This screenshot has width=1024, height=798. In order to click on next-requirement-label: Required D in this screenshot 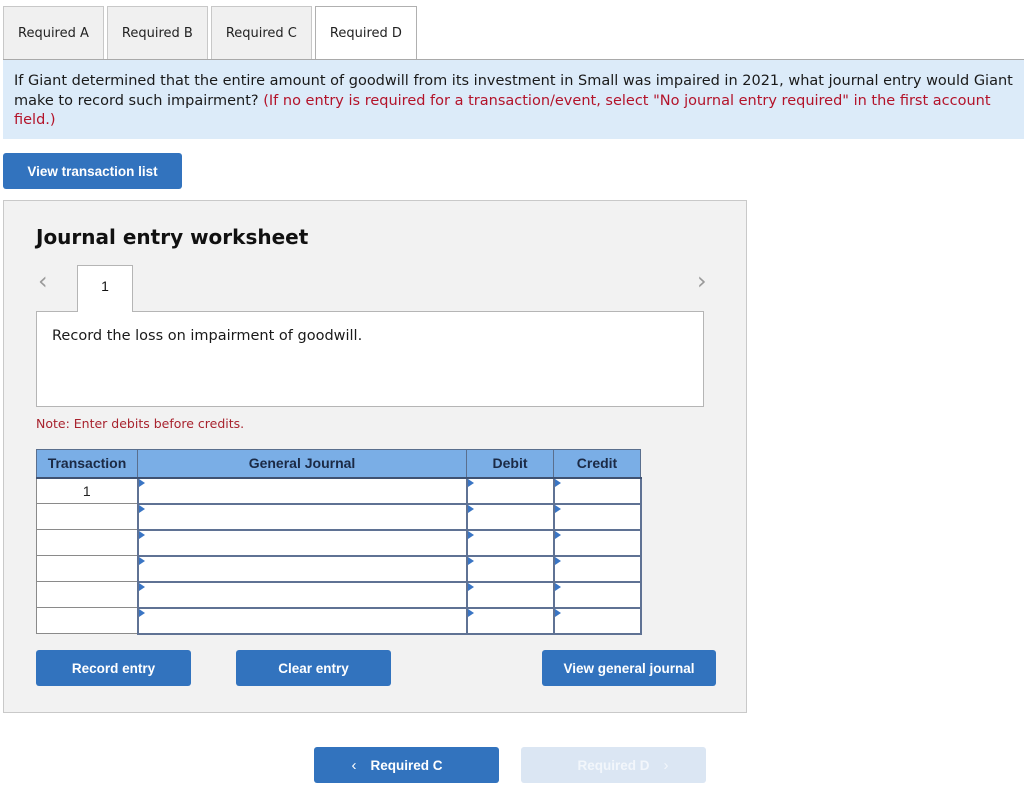, I will do `click(613, 765)`.